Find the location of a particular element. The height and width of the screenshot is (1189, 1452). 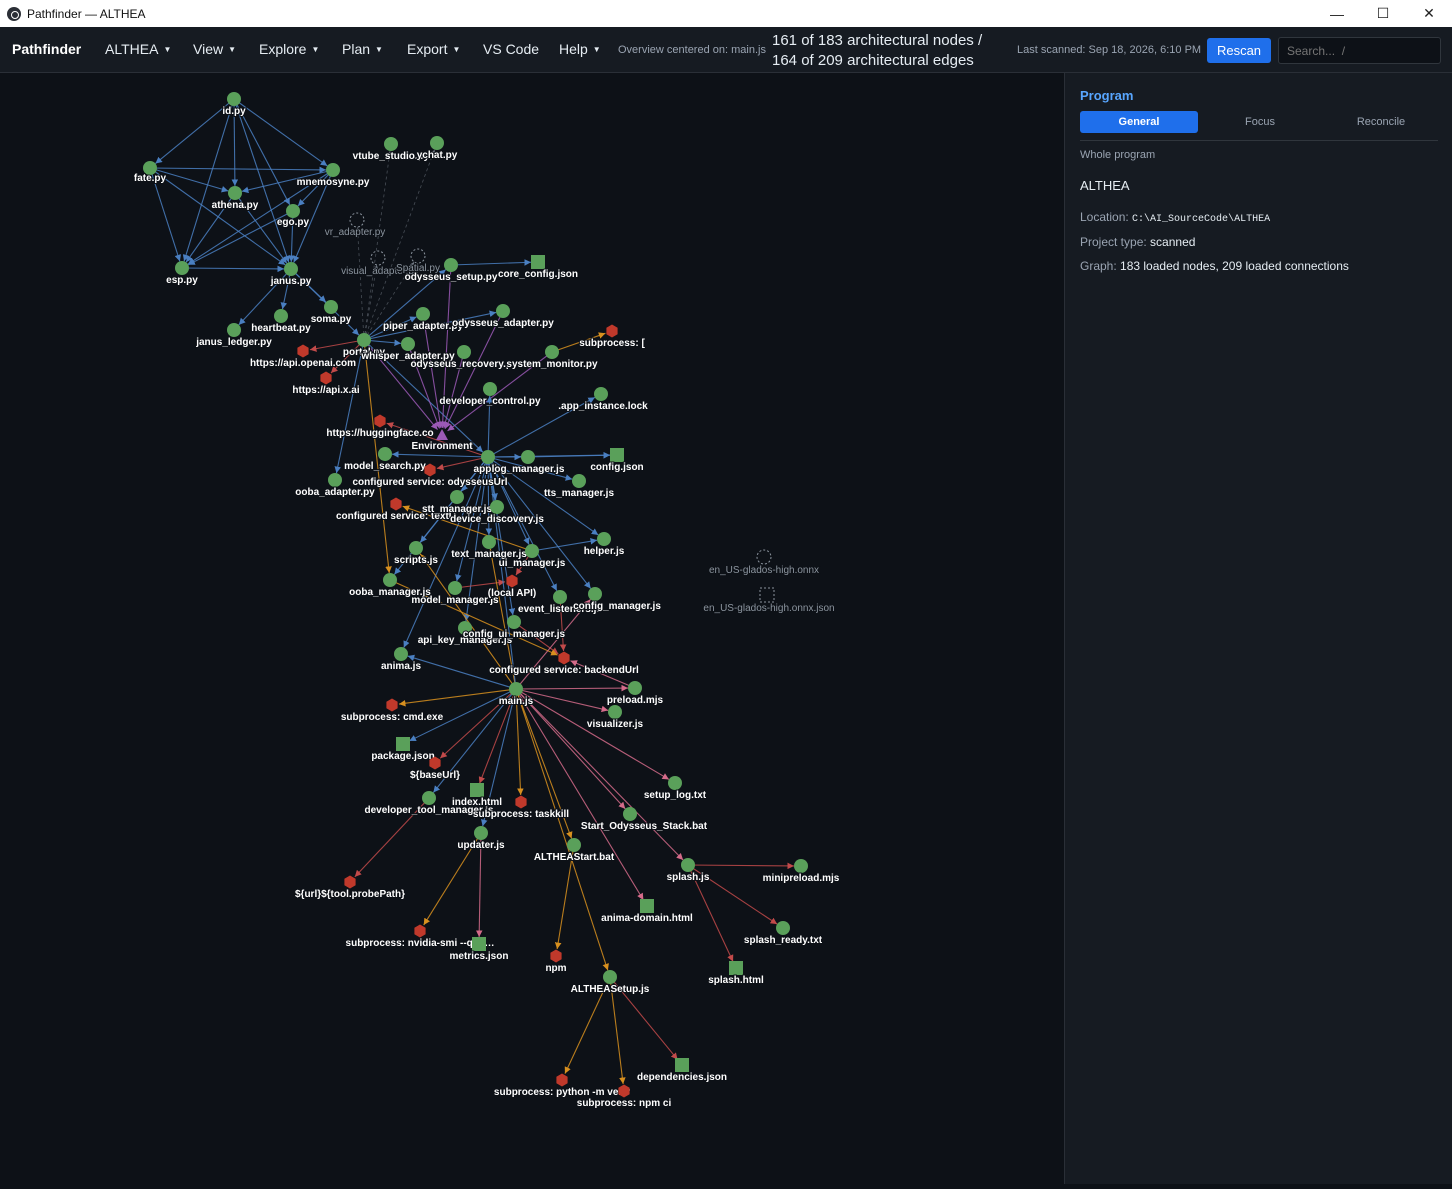

menu-vscode: VS Code is located at coordinates (511, 49).